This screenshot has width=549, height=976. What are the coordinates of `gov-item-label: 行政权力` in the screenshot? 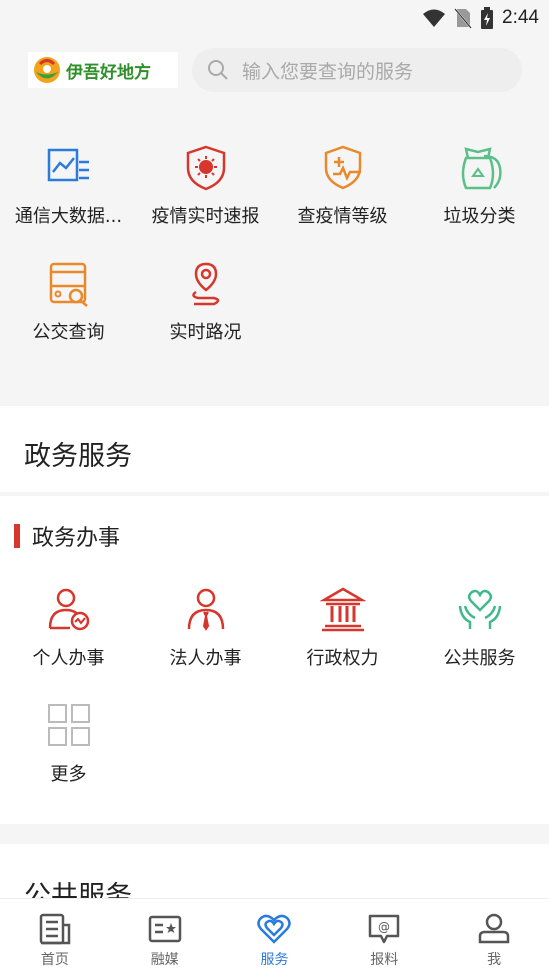 It's located at (342, 658).